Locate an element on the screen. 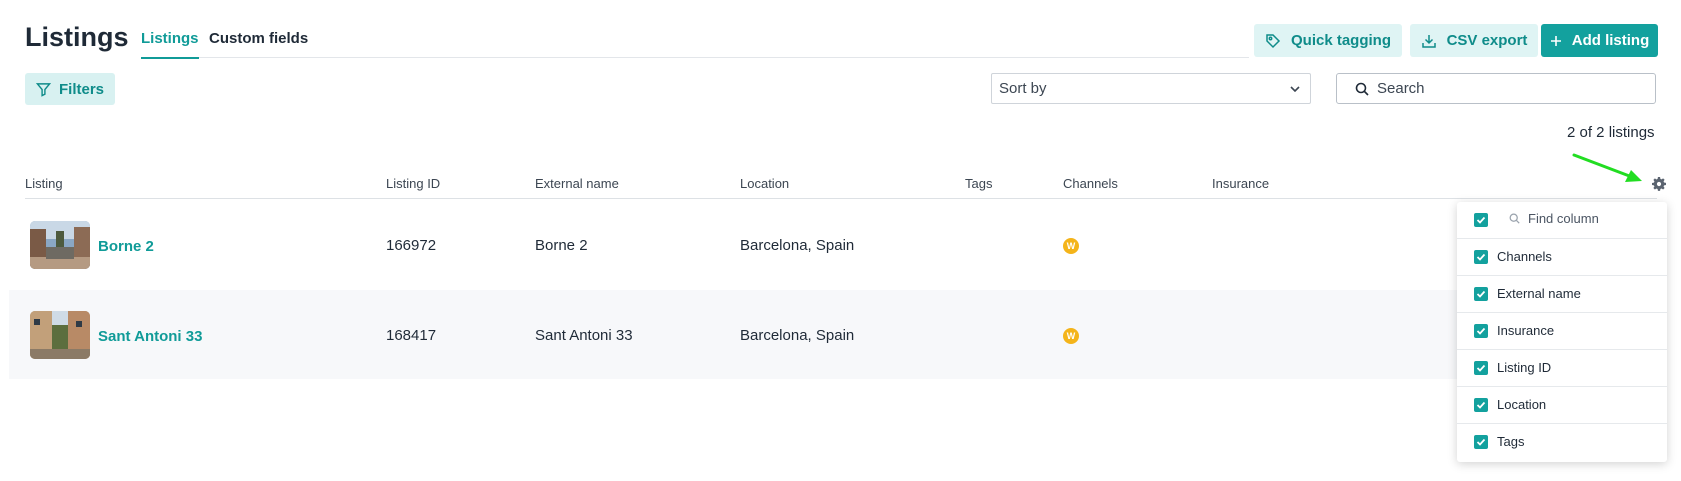 This screenshot has height=481, width=1681. column-option-label: External name is located at coordinates (1539, 293).